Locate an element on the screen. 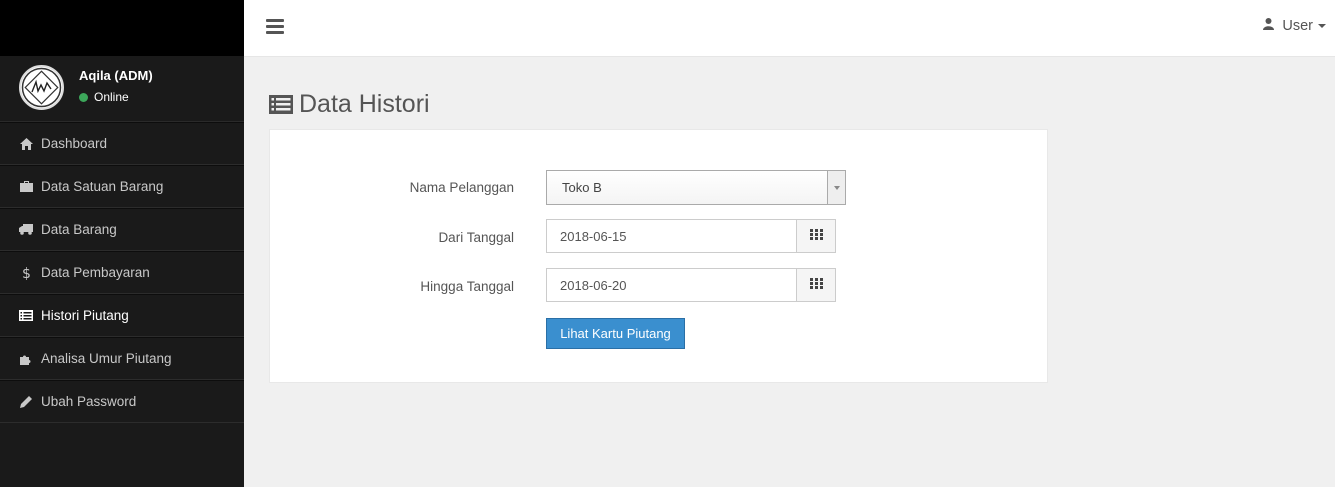  to-date-calendar-button is located at coordinates (816, 285).